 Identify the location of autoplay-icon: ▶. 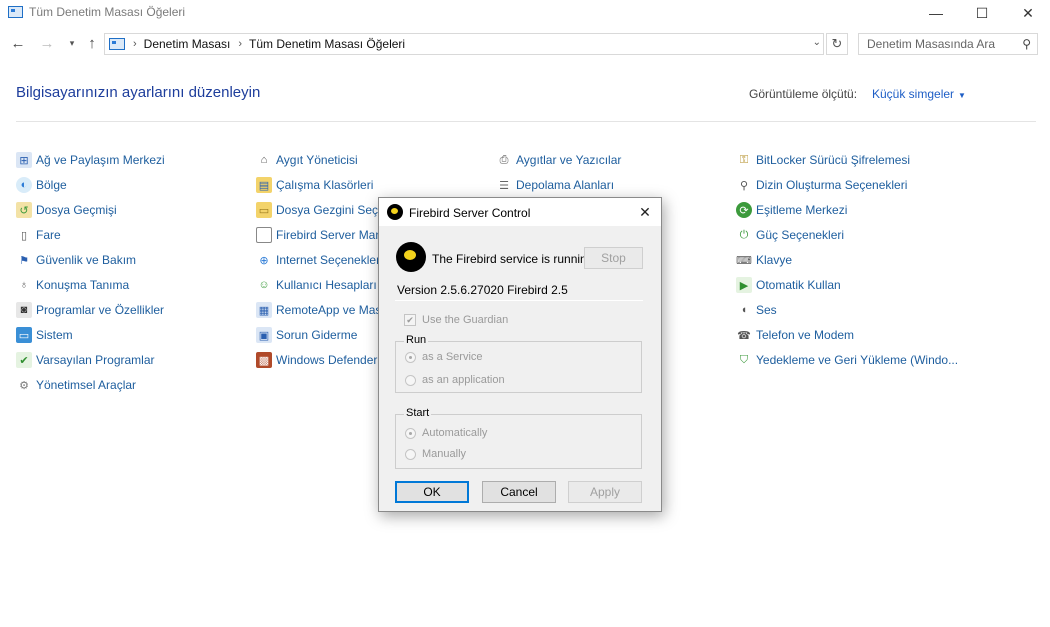
(744, 285).